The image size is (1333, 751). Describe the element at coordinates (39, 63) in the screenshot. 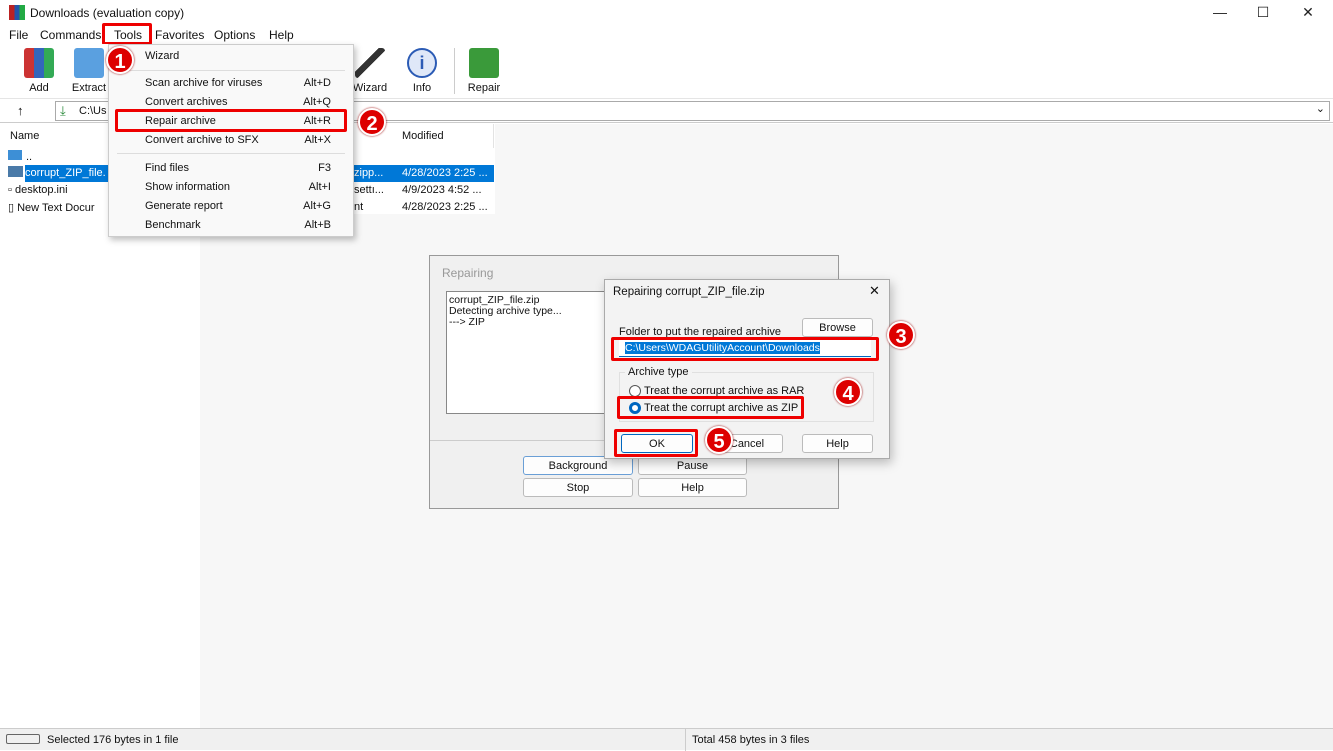

I see `add-archive-icon` at that location.